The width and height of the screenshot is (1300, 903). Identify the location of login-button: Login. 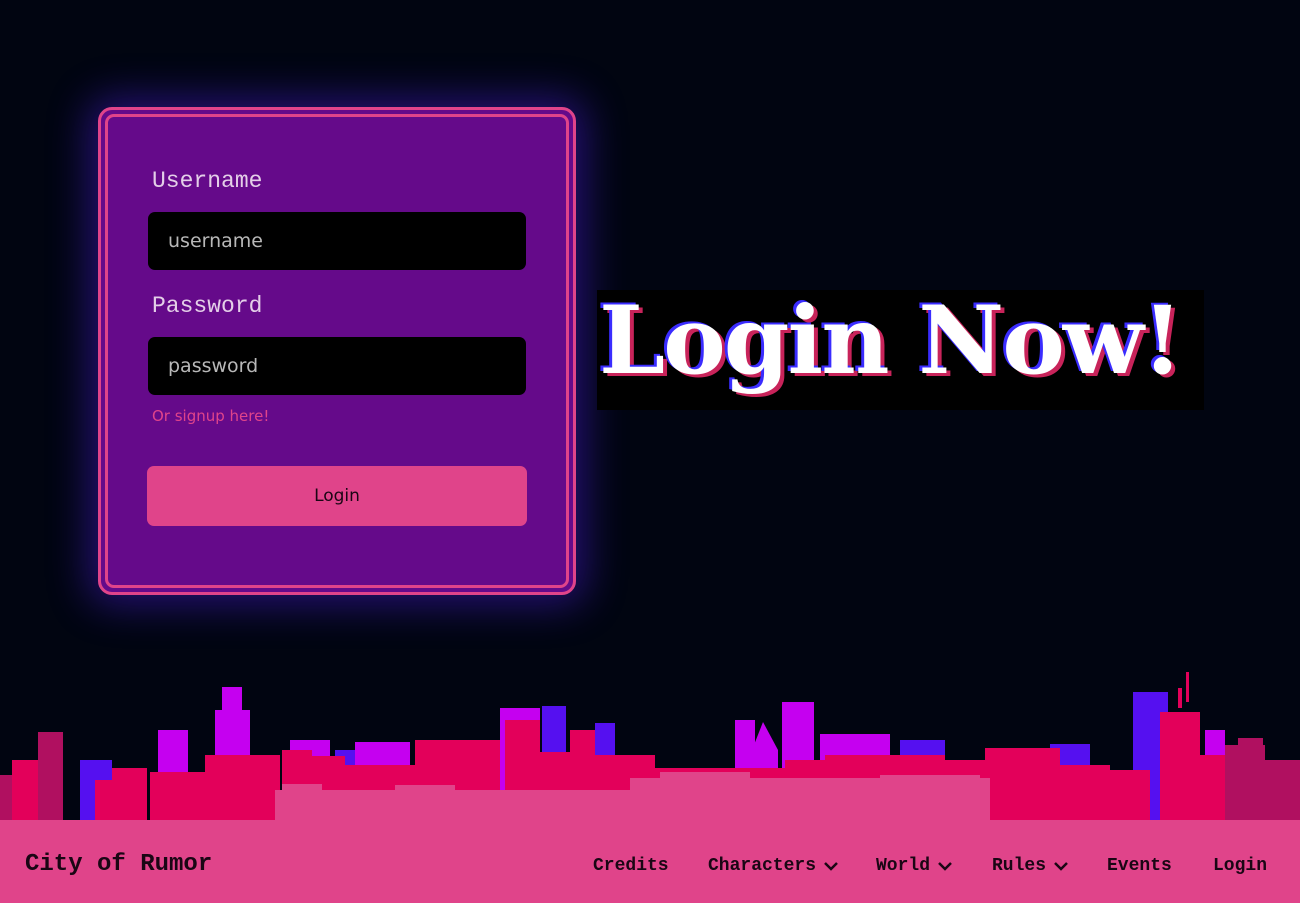
(337, 496).